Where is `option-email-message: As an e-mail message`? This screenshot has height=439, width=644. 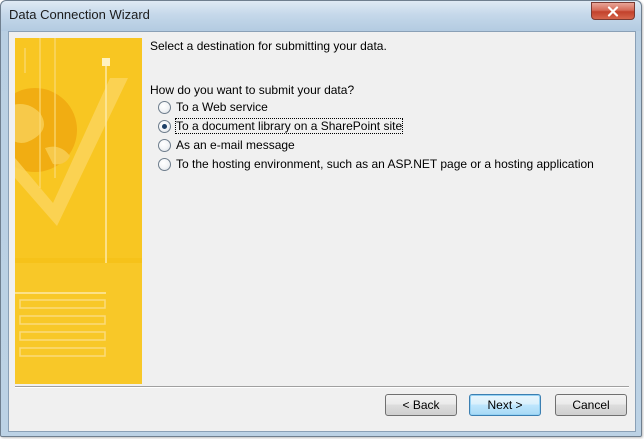 option-email-message: As an e-mail message is located at coordinates (226, 145).